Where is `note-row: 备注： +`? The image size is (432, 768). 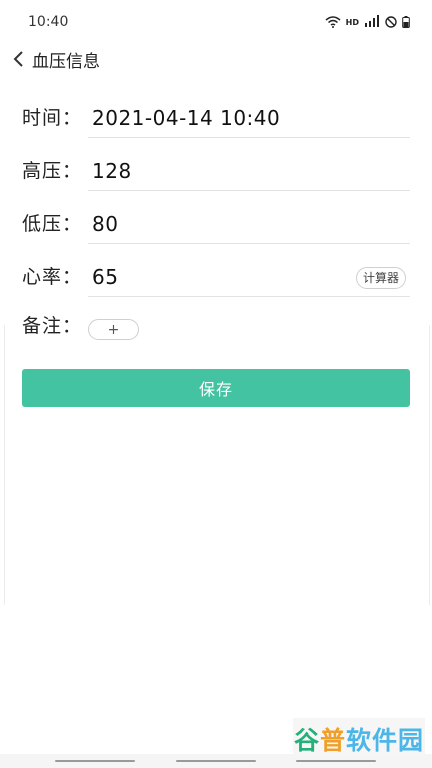 note-row: 备注： + is located at coordinates (216, 322).